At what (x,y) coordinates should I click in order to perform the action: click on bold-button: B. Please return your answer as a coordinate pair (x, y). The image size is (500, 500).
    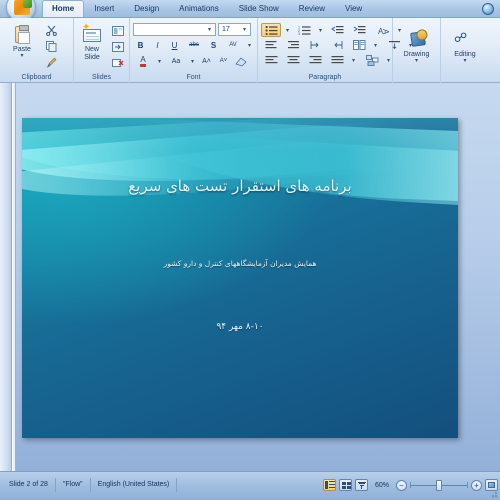
    Looking at the image, I should click on (140, 45).